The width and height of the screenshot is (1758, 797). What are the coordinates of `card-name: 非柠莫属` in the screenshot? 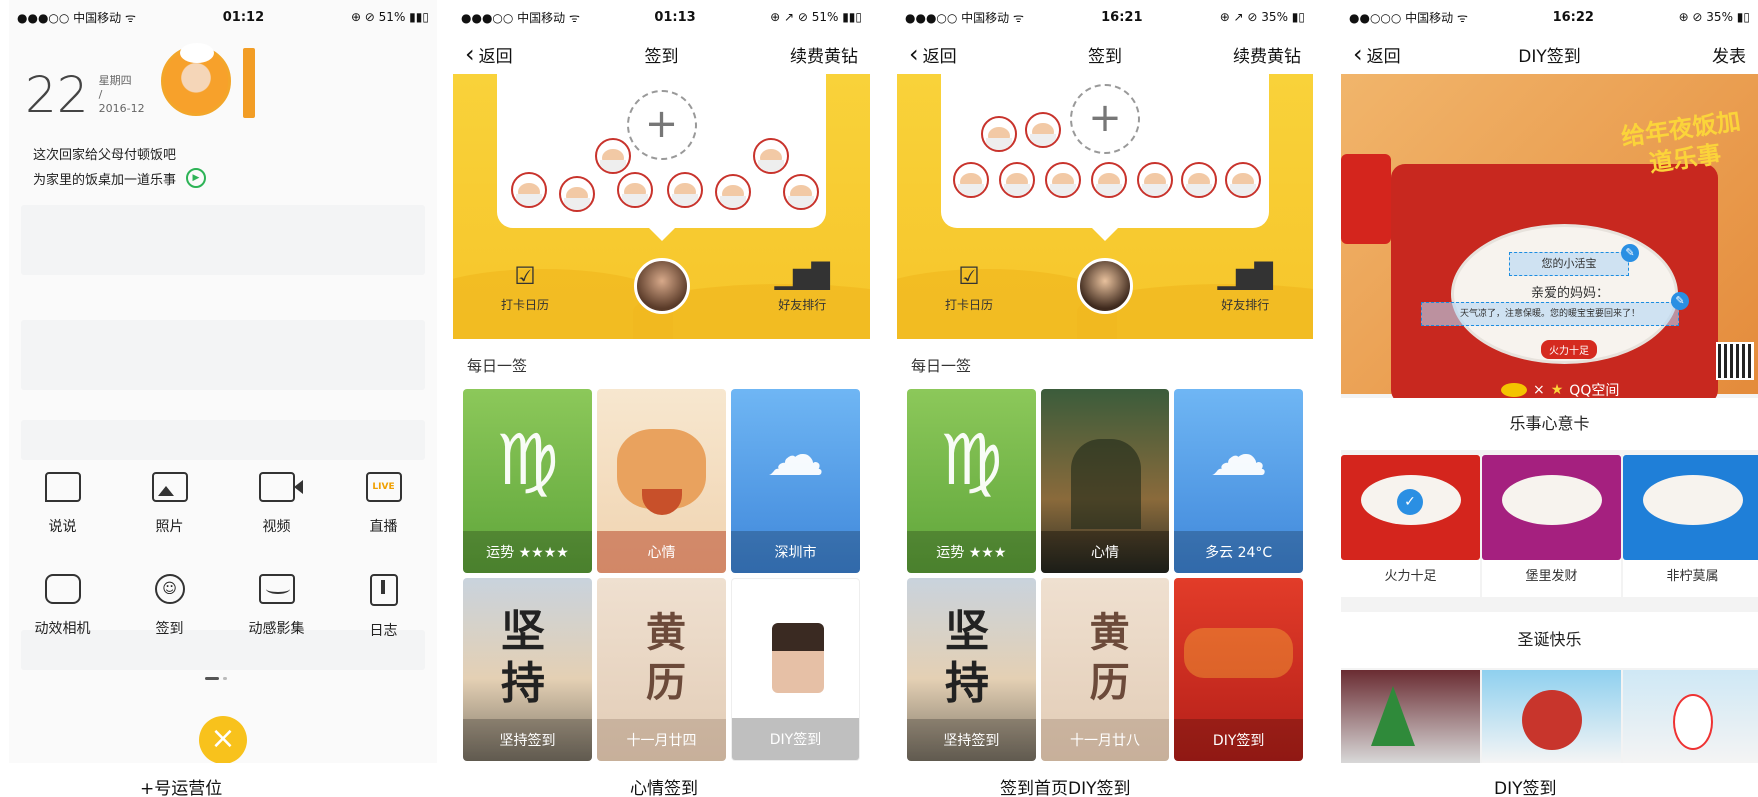 It's located at (1692, 576).